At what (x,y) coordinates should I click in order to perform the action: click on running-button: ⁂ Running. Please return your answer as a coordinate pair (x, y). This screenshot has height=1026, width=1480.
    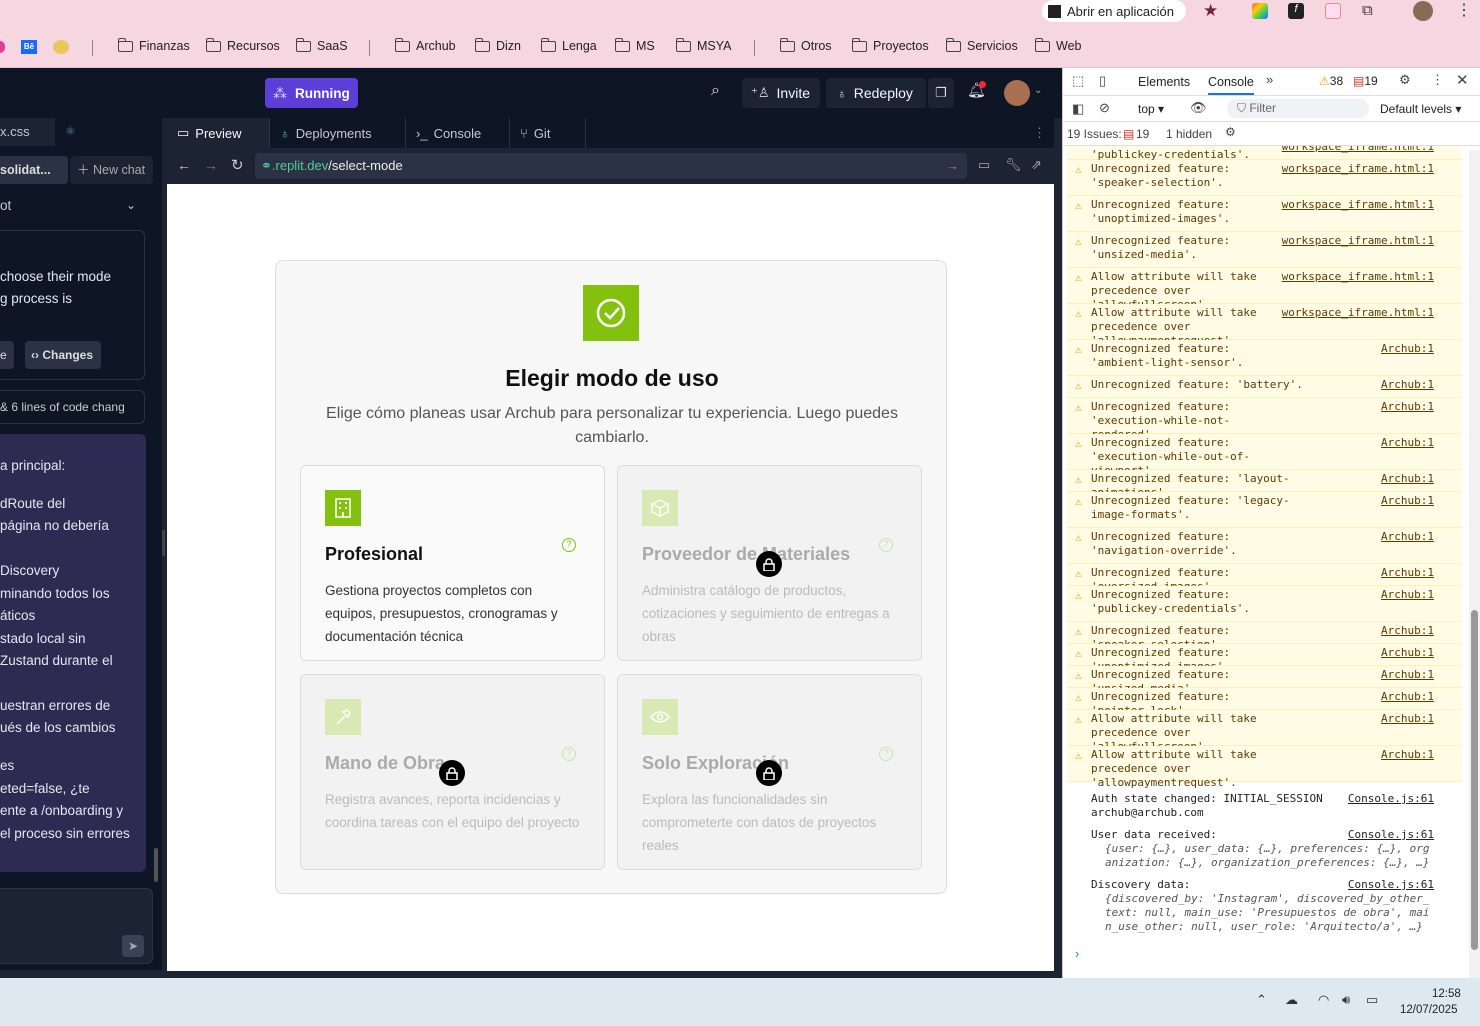
    Looking at the image, I should click on (311, 93).